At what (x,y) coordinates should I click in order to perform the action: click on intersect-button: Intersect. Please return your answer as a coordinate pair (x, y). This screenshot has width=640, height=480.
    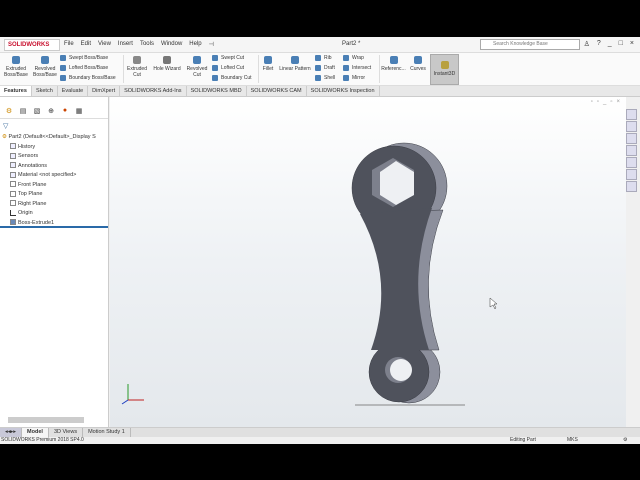
    Looking at the image, I should click on (357, 68).